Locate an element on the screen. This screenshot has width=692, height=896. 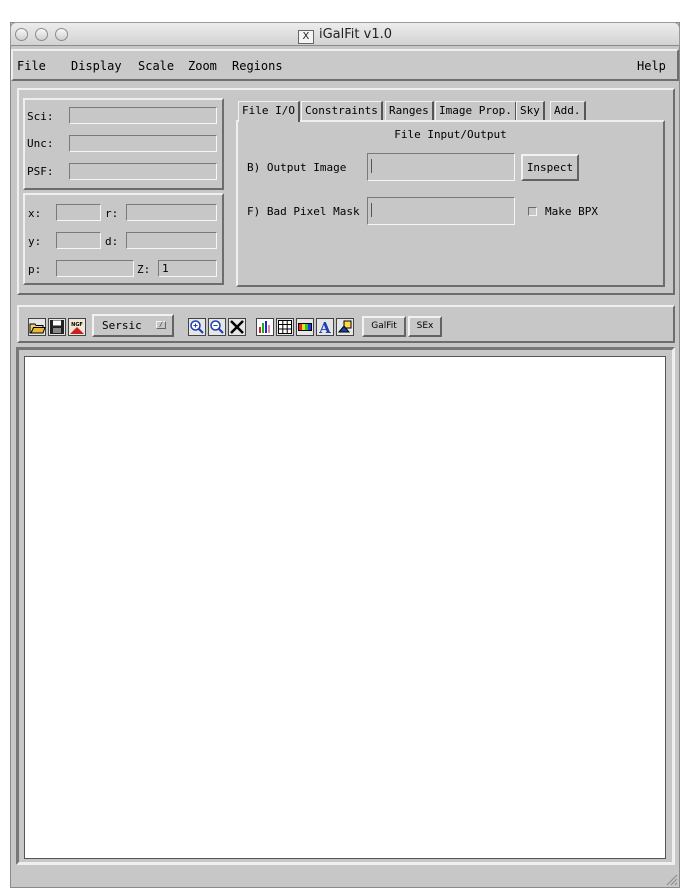
title-bar: XiGalFit v1.0 is located at coordinates (345, 34).